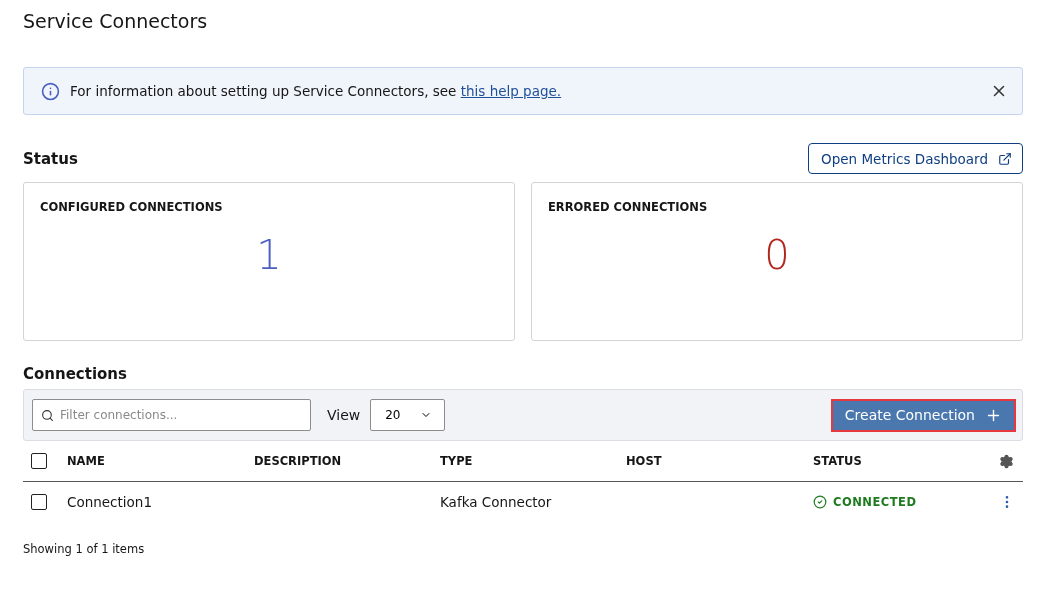 The width and height of the screenshot is (1047, 600). Describe the element at coordinates (84, 549) in the screenshot. I see `items-count: Showing 1 of 1 items` at that location.